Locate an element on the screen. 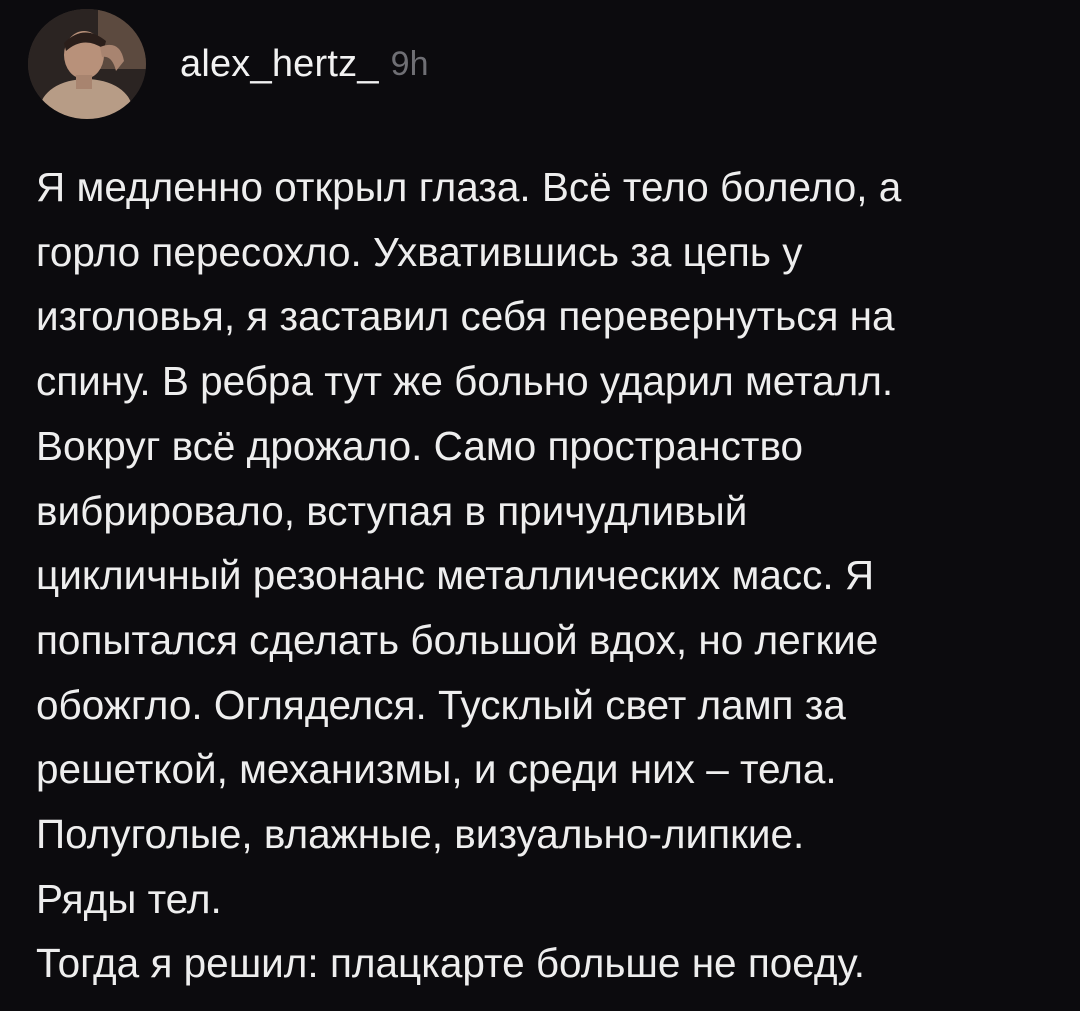  post-text-line: Полуголые, влажные, визуально-липкие. is located at coordinates (420, 834).